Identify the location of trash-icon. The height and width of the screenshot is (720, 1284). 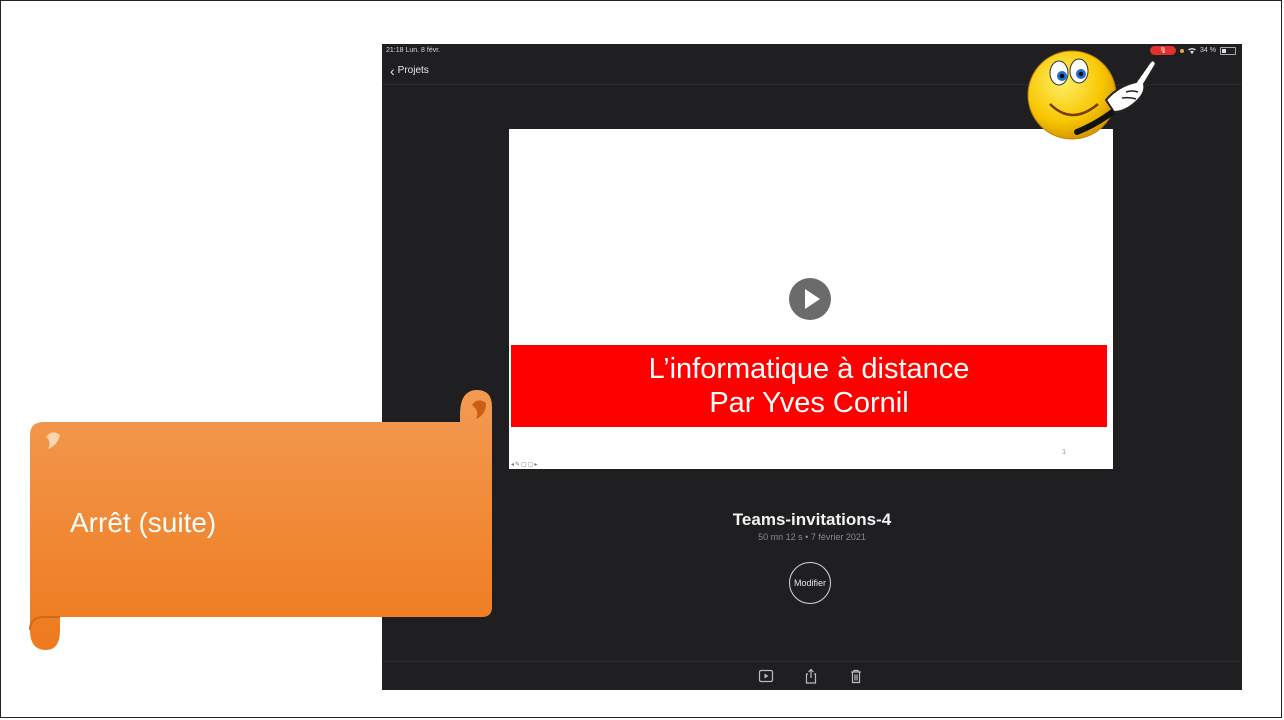
(856, 676).